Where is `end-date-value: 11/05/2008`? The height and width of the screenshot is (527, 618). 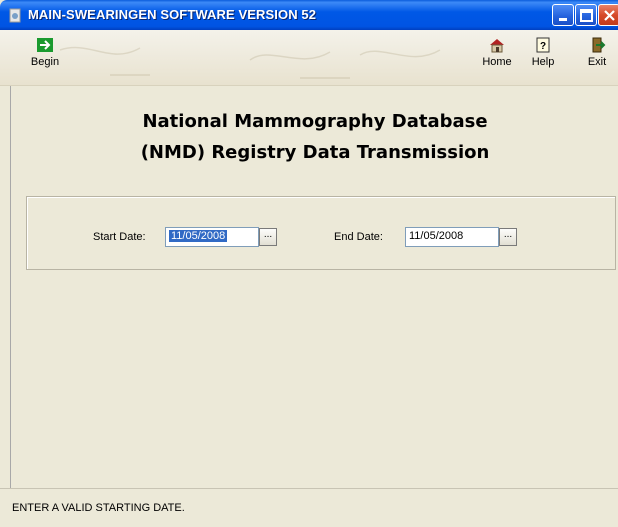 end-date-value: 11/05/2008 is located at coordinates (436, 236).